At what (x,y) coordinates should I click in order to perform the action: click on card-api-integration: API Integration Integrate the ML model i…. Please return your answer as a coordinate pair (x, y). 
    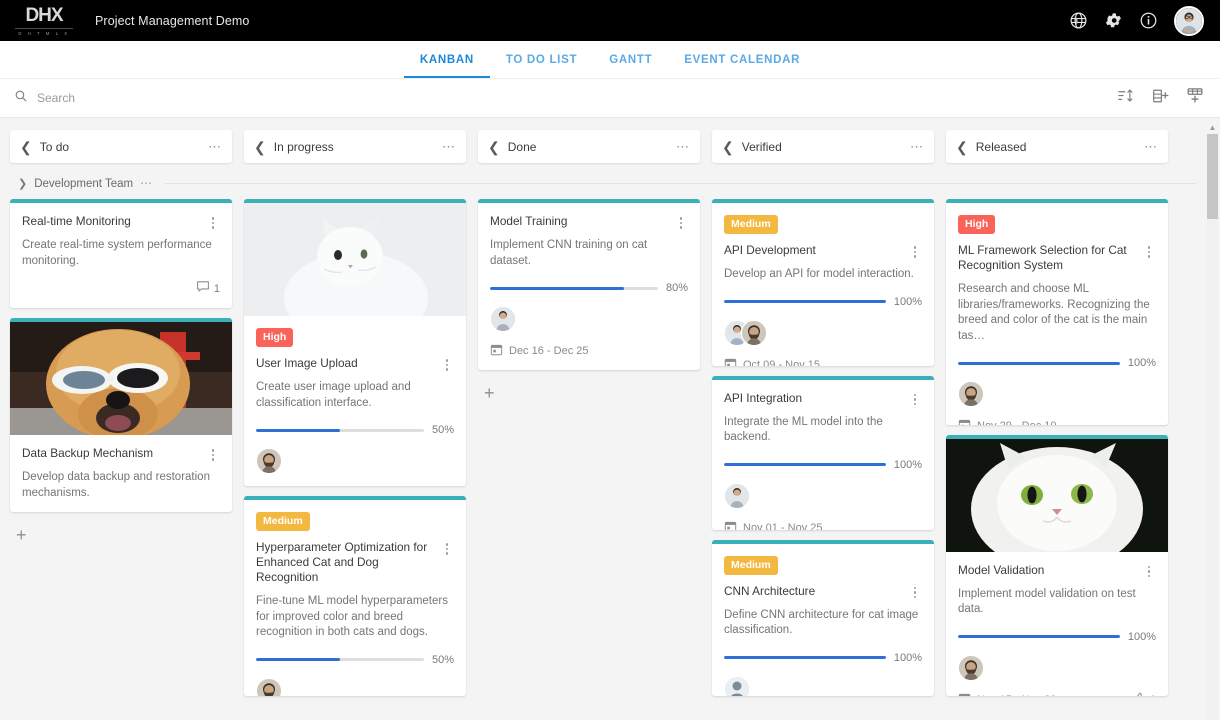
    Looking at the image, I should click on (823, 452).